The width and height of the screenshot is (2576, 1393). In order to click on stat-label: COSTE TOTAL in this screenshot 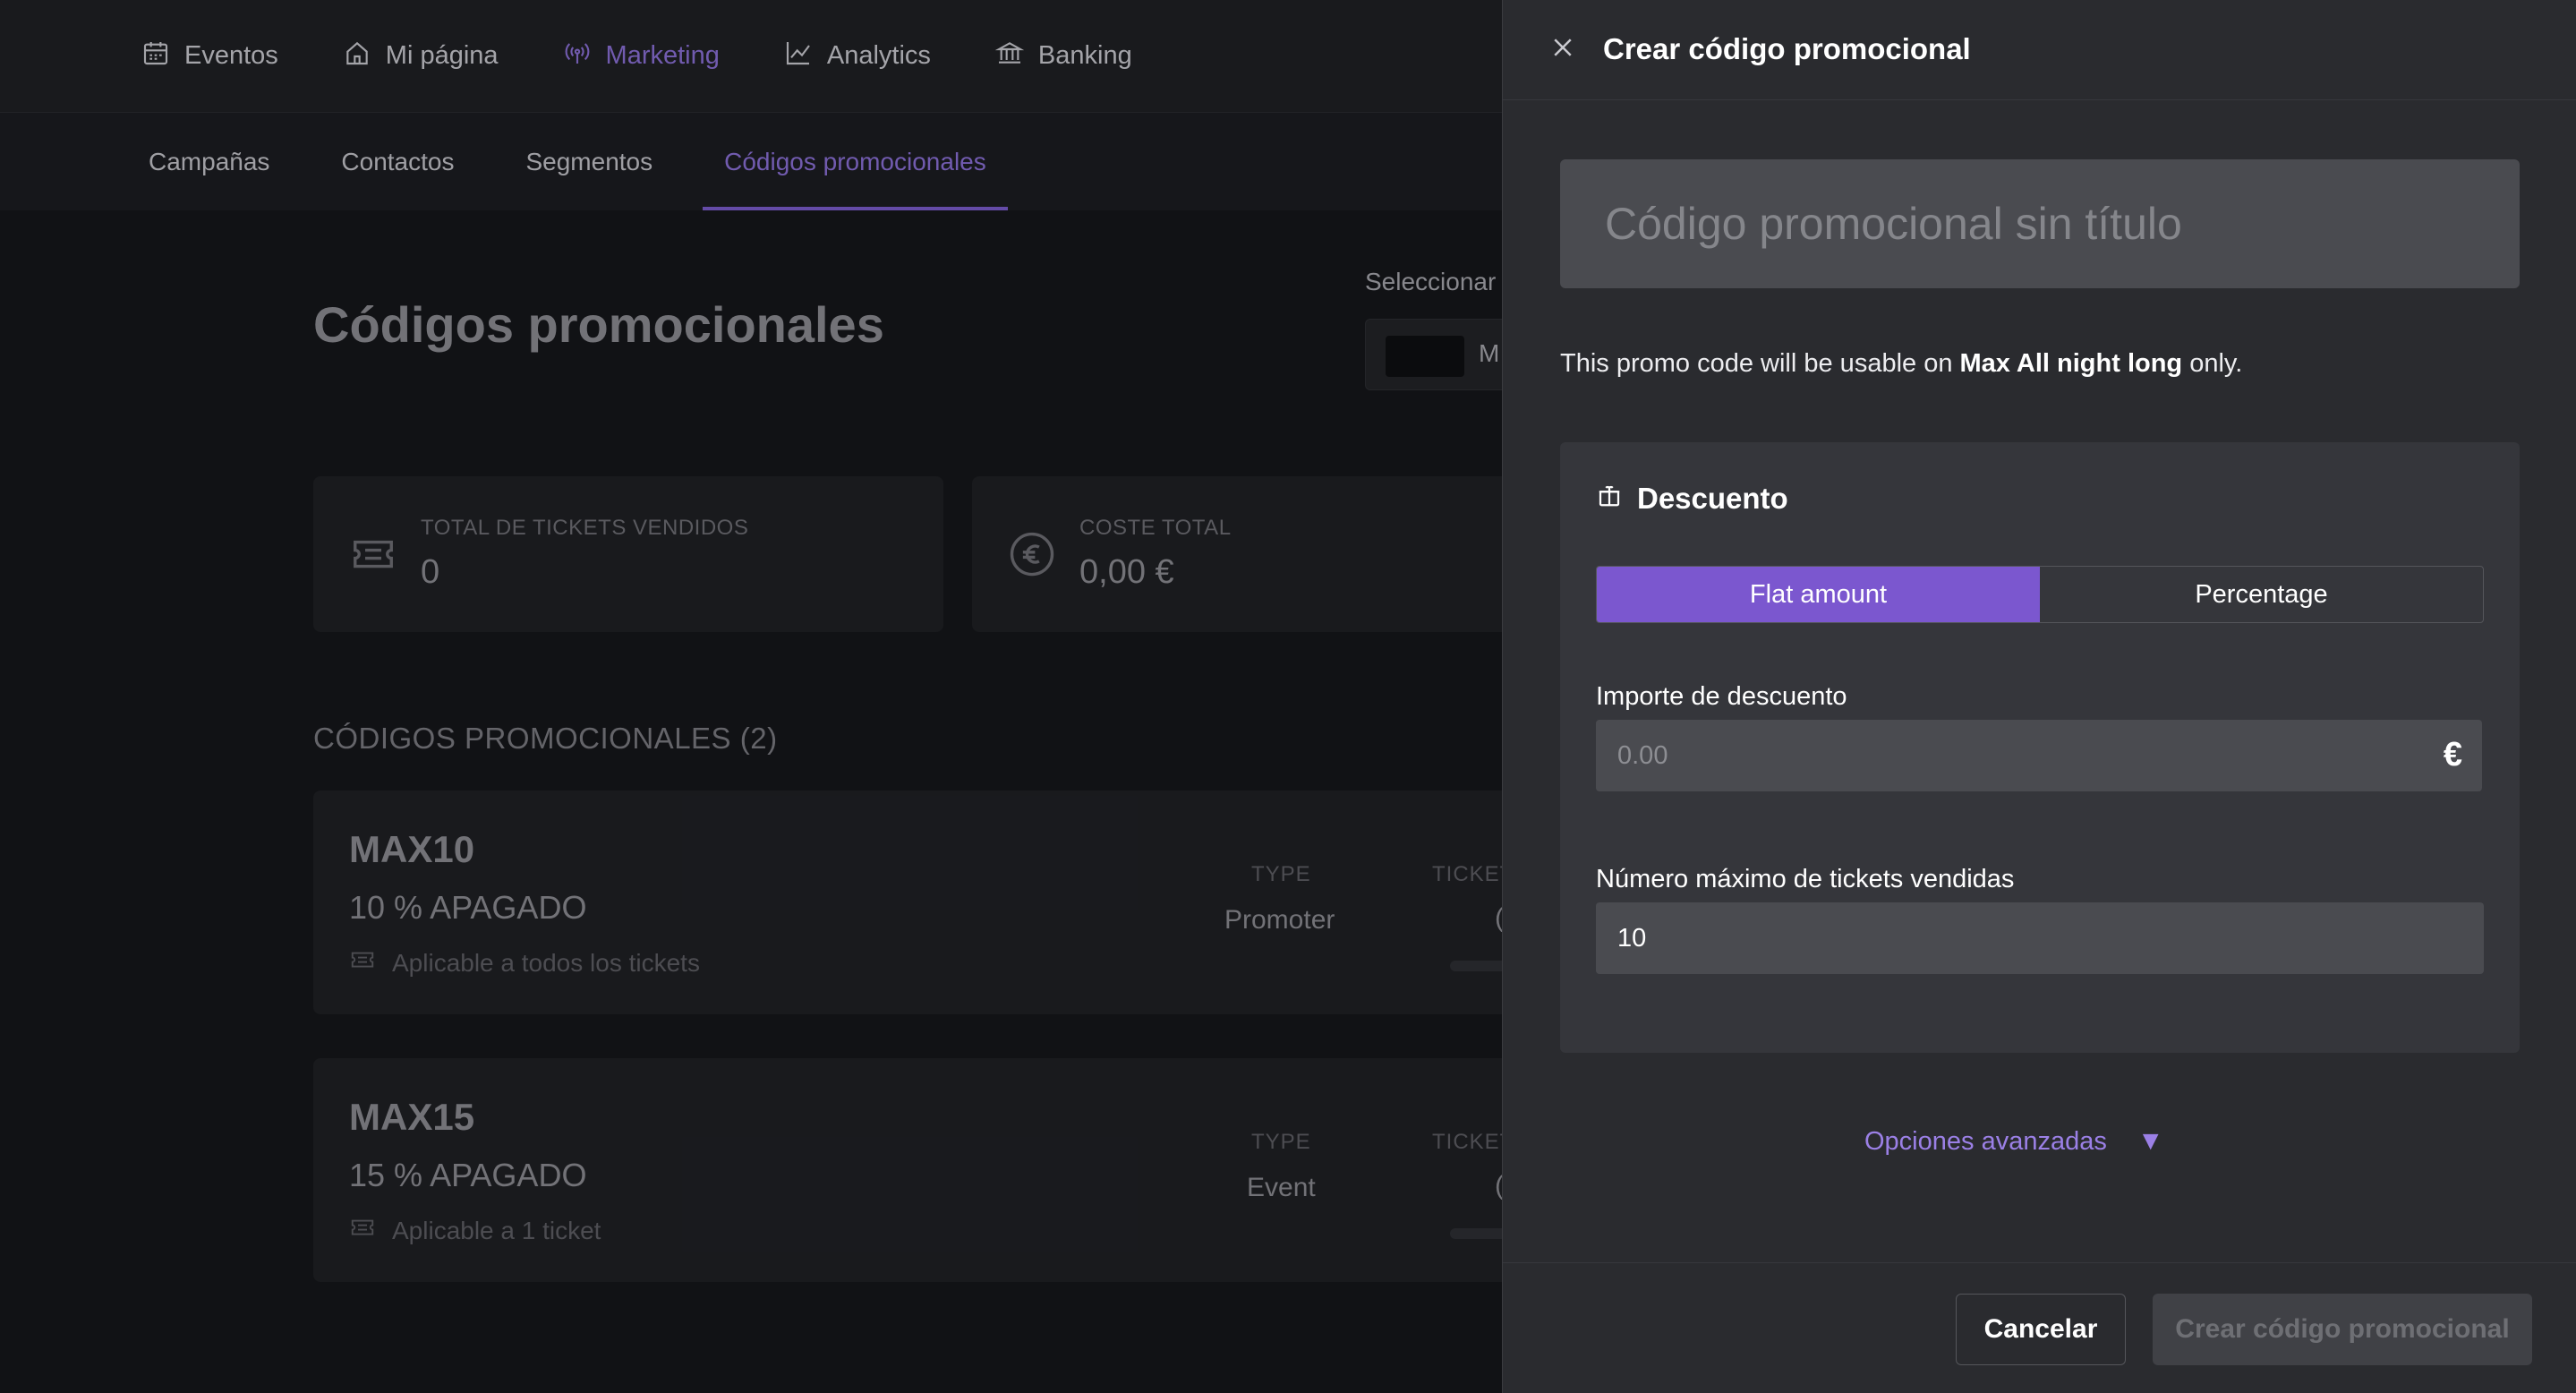, I will do `click(1155, 528)`.